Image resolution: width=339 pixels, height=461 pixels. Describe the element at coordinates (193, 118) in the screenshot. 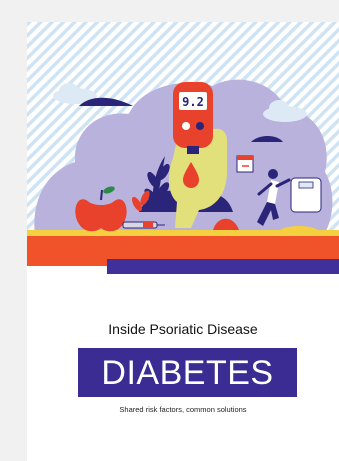

I see `glucose-meter-icon: 9.2` at that location.